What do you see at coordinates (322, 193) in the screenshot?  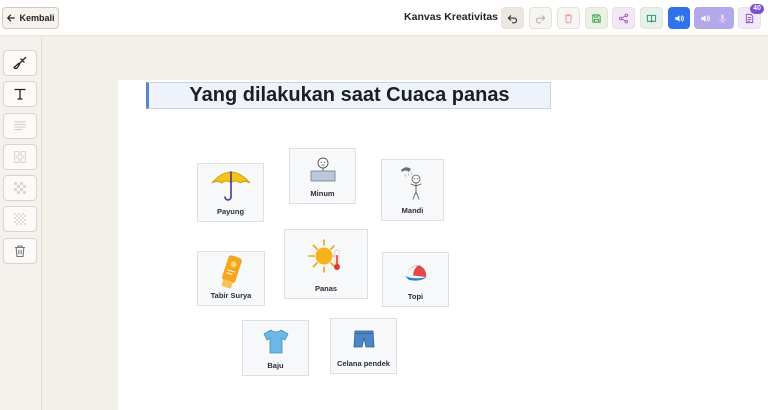 I see `card-label: Minum` at bounding box center [322, 193].